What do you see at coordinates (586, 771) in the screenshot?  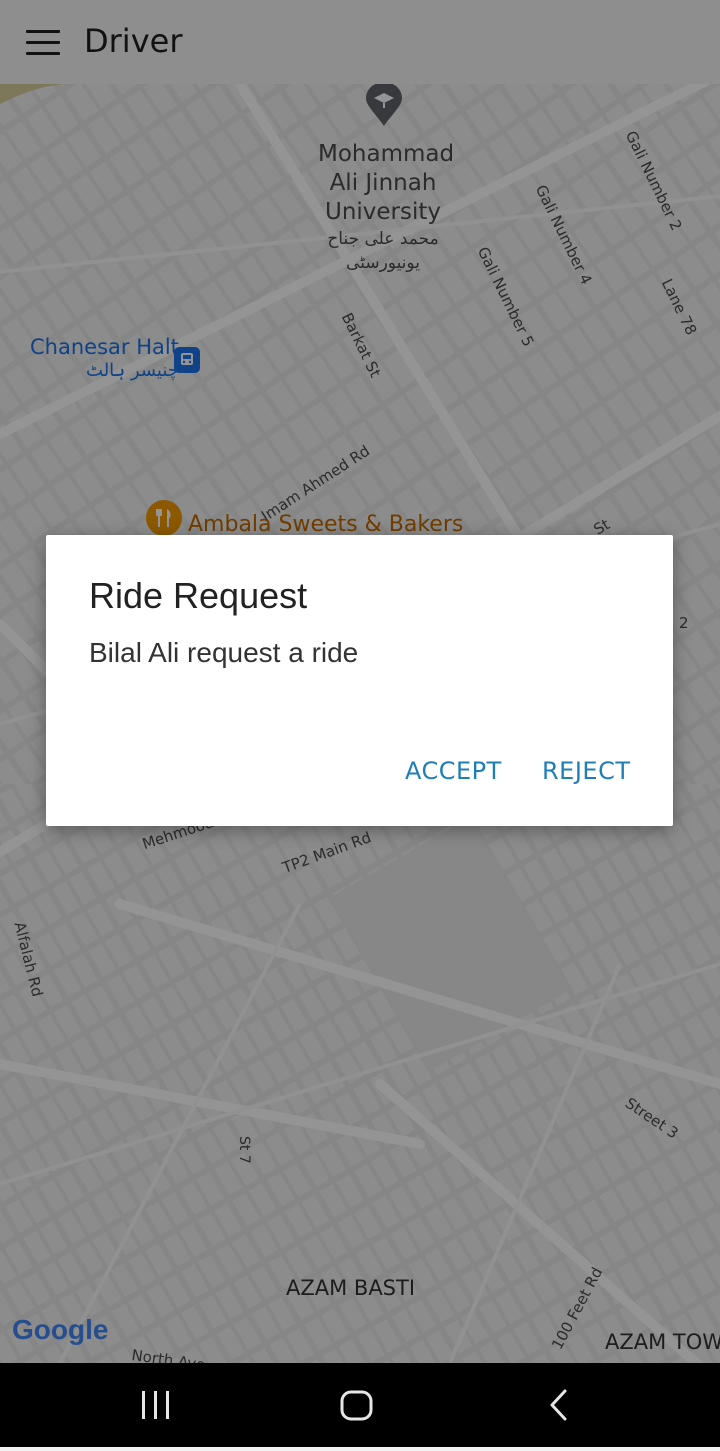 I see `reject-button: REJECT` at bounding box center [586, 771].